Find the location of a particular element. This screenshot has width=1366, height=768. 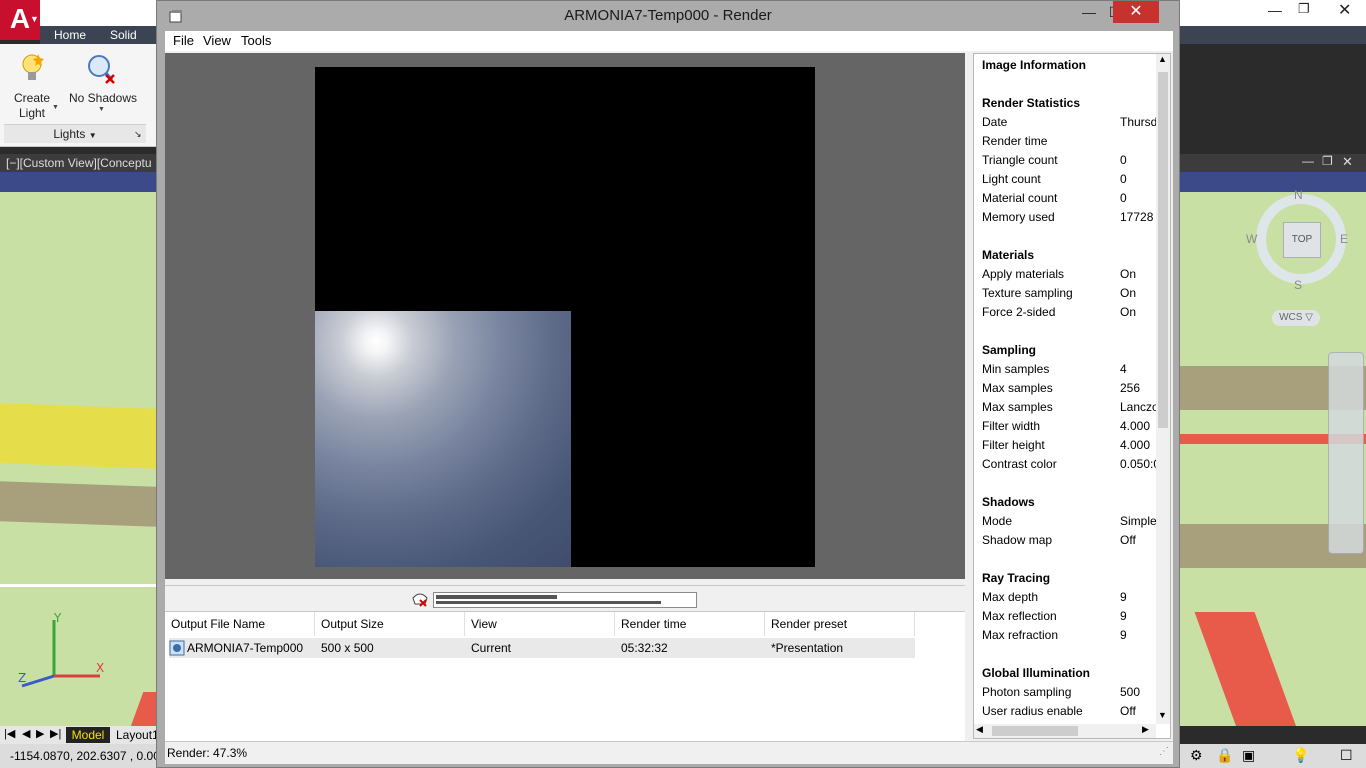

render-progress-row is located at coordinates (565, 597).